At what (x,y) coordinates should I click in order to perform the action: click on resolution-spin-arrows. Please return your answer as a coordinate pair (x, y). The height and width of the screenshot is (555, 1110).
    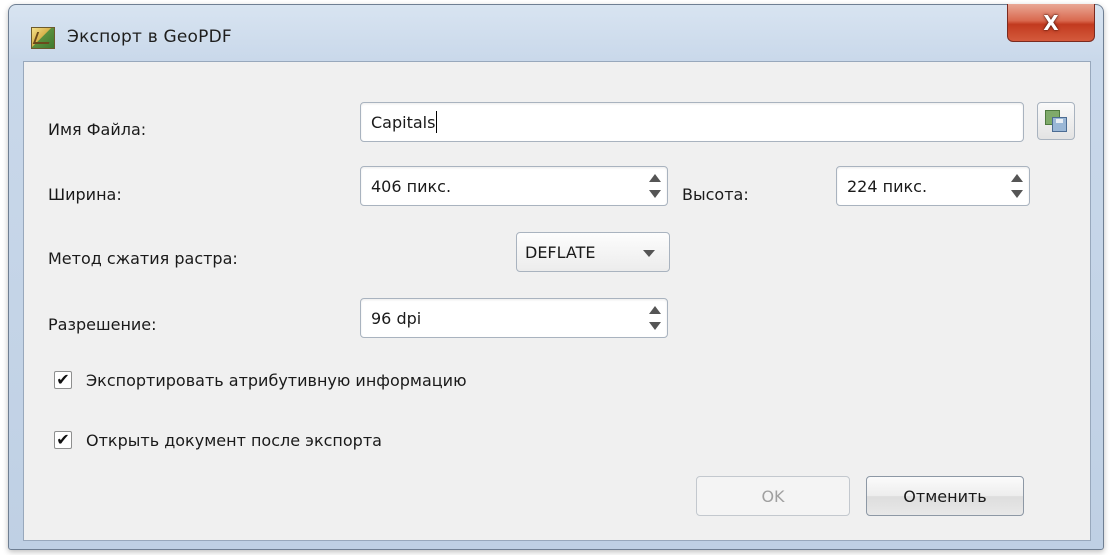
    Looking at the image, I should click on (655, 318).